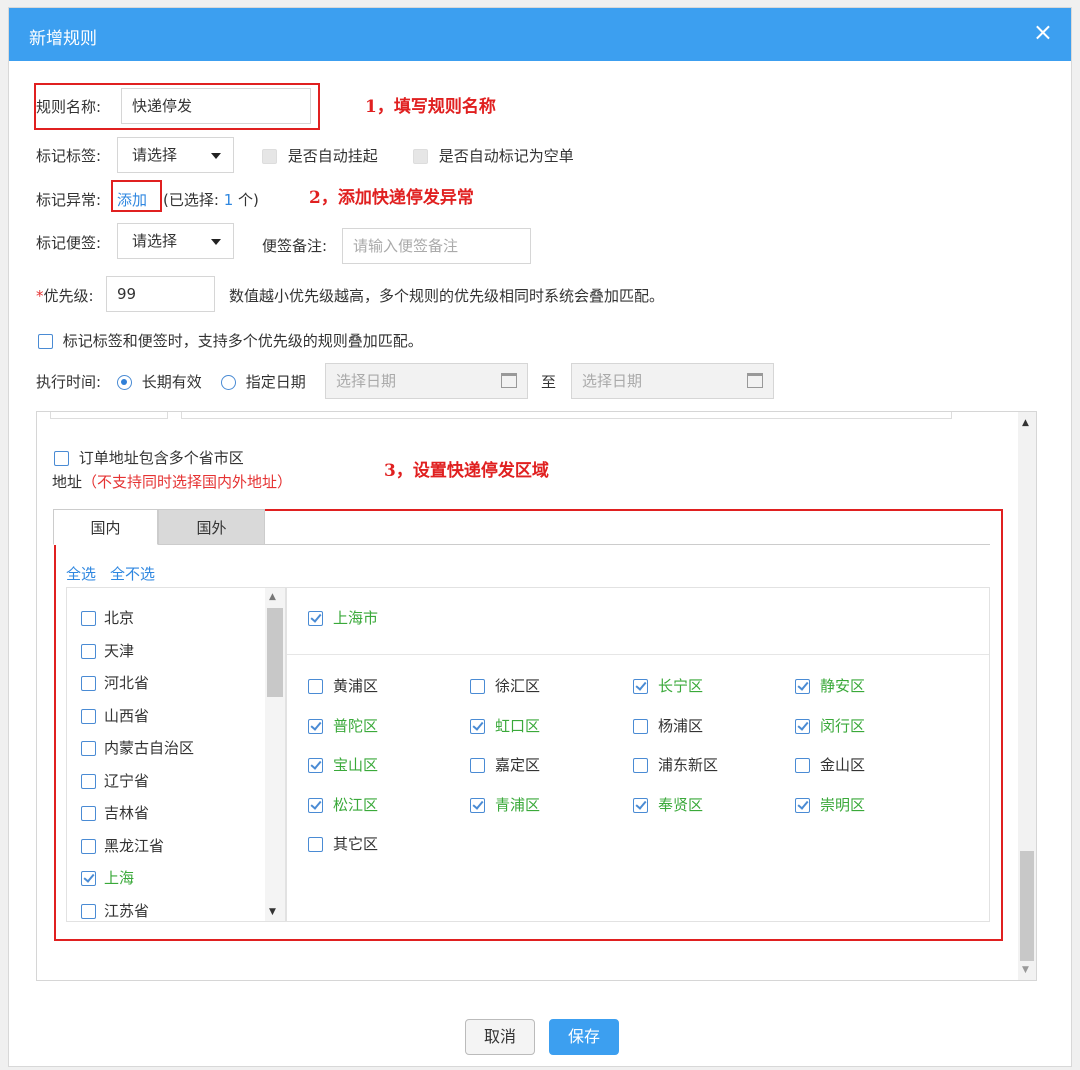 This screenshot has width=1080, height=1070. Describe the element at coordinates (124, 382) in the screenshot. I see `long-term-radio` at that location.